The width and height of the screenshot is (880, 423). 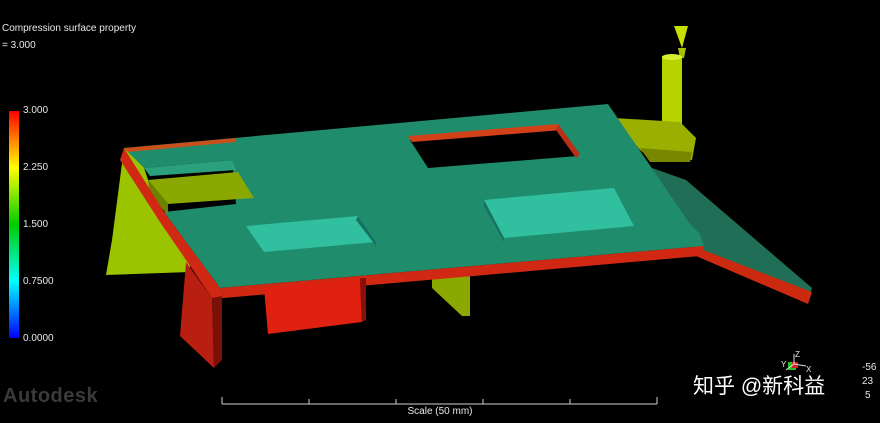 What do you see at coordinates (51, 396) in the screenshot?
I see `autodesk-logo-text: Autodesk` at bounding box center [51, 396].